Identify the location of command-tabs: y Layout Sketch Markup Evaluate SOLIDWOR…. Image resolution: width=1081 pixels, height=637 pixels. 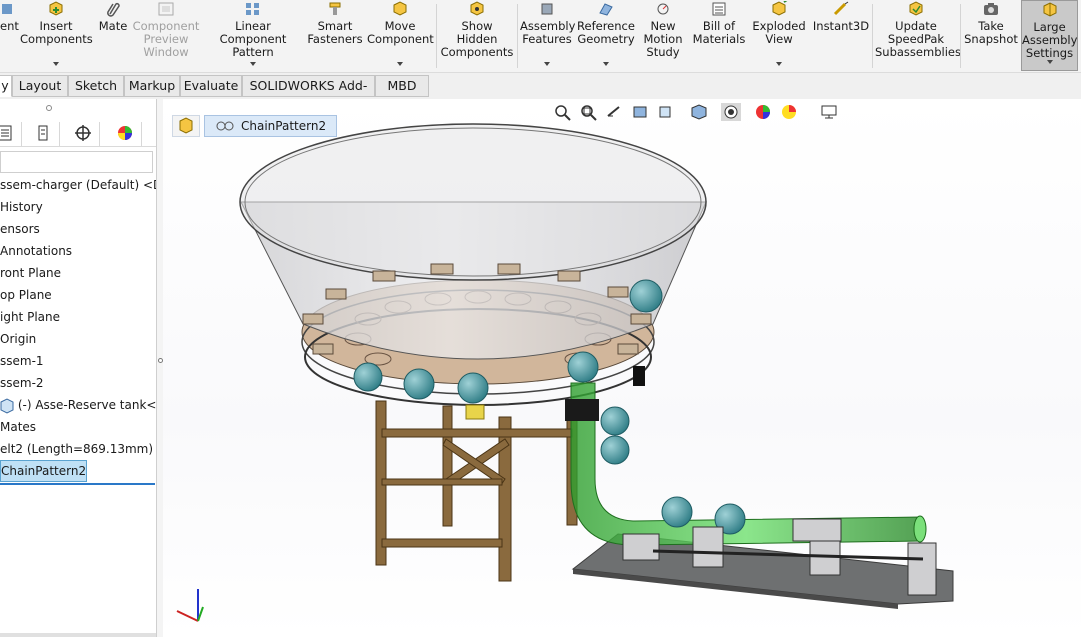
(540, 93).